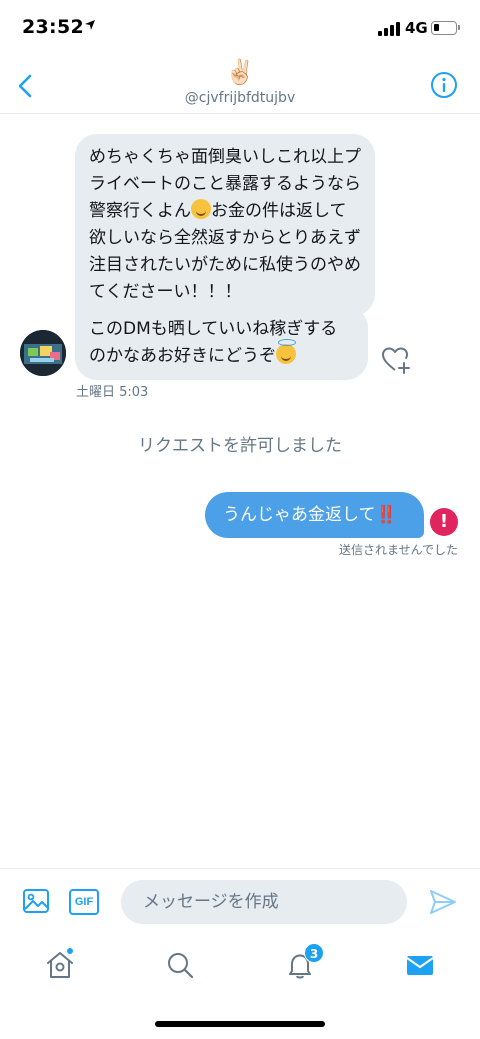 This screenshot has height=1039, width=480. Describe the element at coordinates (213, 342) in the screenshot. I see `message-text: このDMも晒していいね稼ぎするのかなあお好きにどうぞ` at that location.